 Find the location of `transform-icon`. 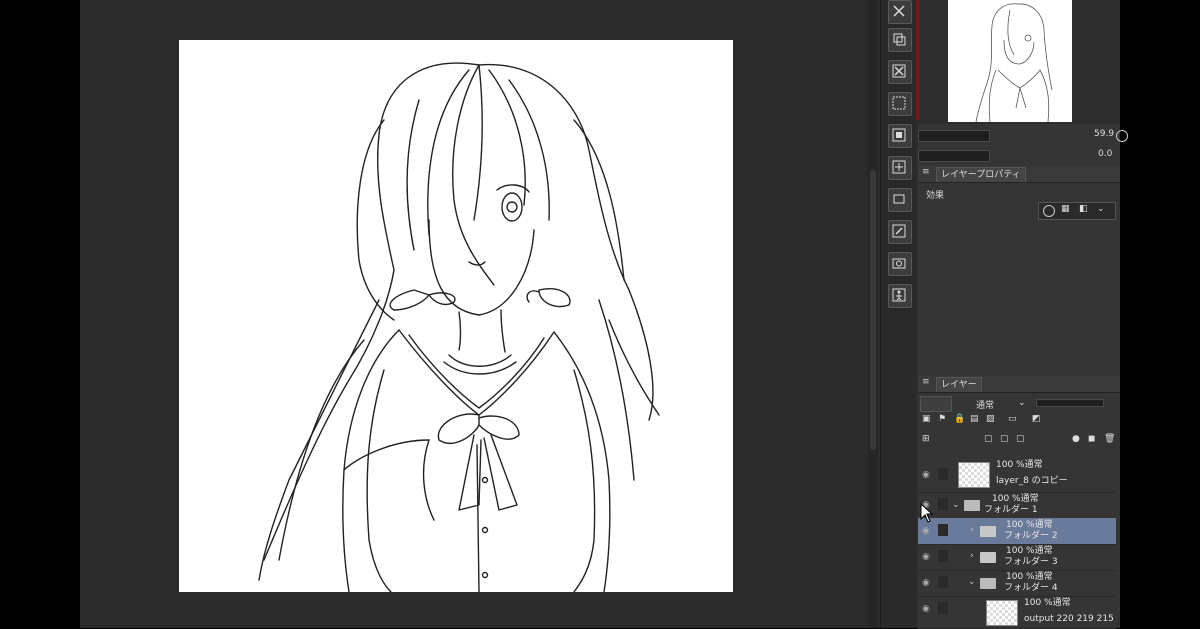

transform-icon is located at coordinates (900, 168).